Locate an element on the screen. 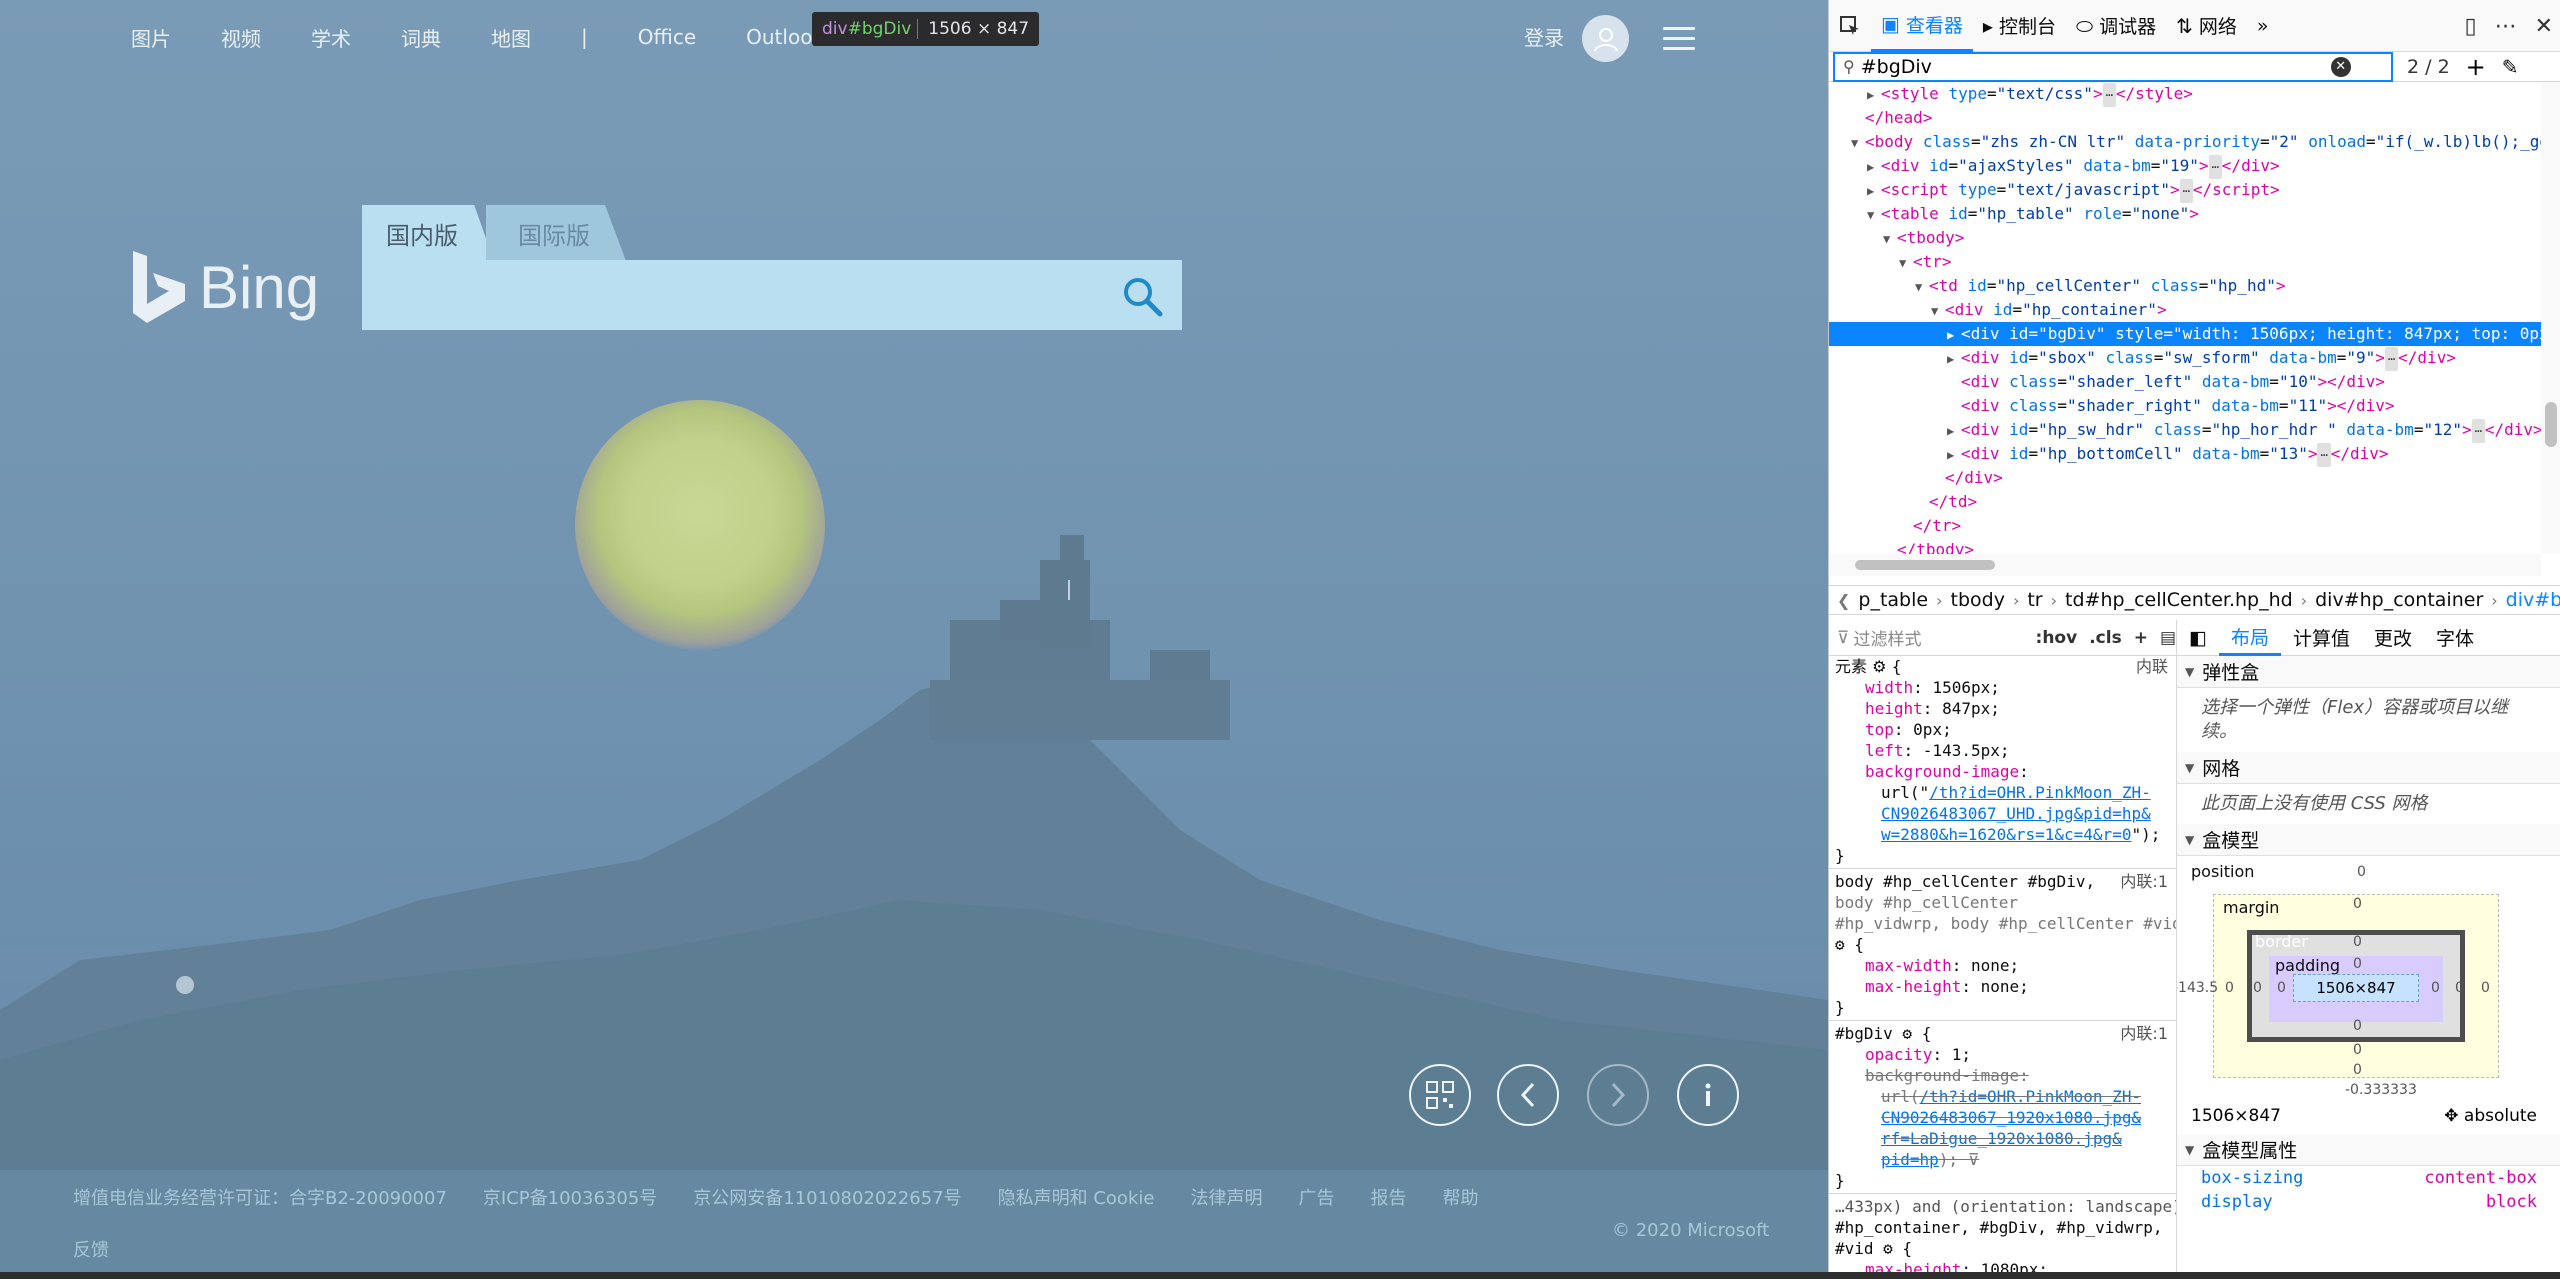 This screenshot has width=2560, height=1279. bm-border-top: 0 is located at coordinates (2357, 942).